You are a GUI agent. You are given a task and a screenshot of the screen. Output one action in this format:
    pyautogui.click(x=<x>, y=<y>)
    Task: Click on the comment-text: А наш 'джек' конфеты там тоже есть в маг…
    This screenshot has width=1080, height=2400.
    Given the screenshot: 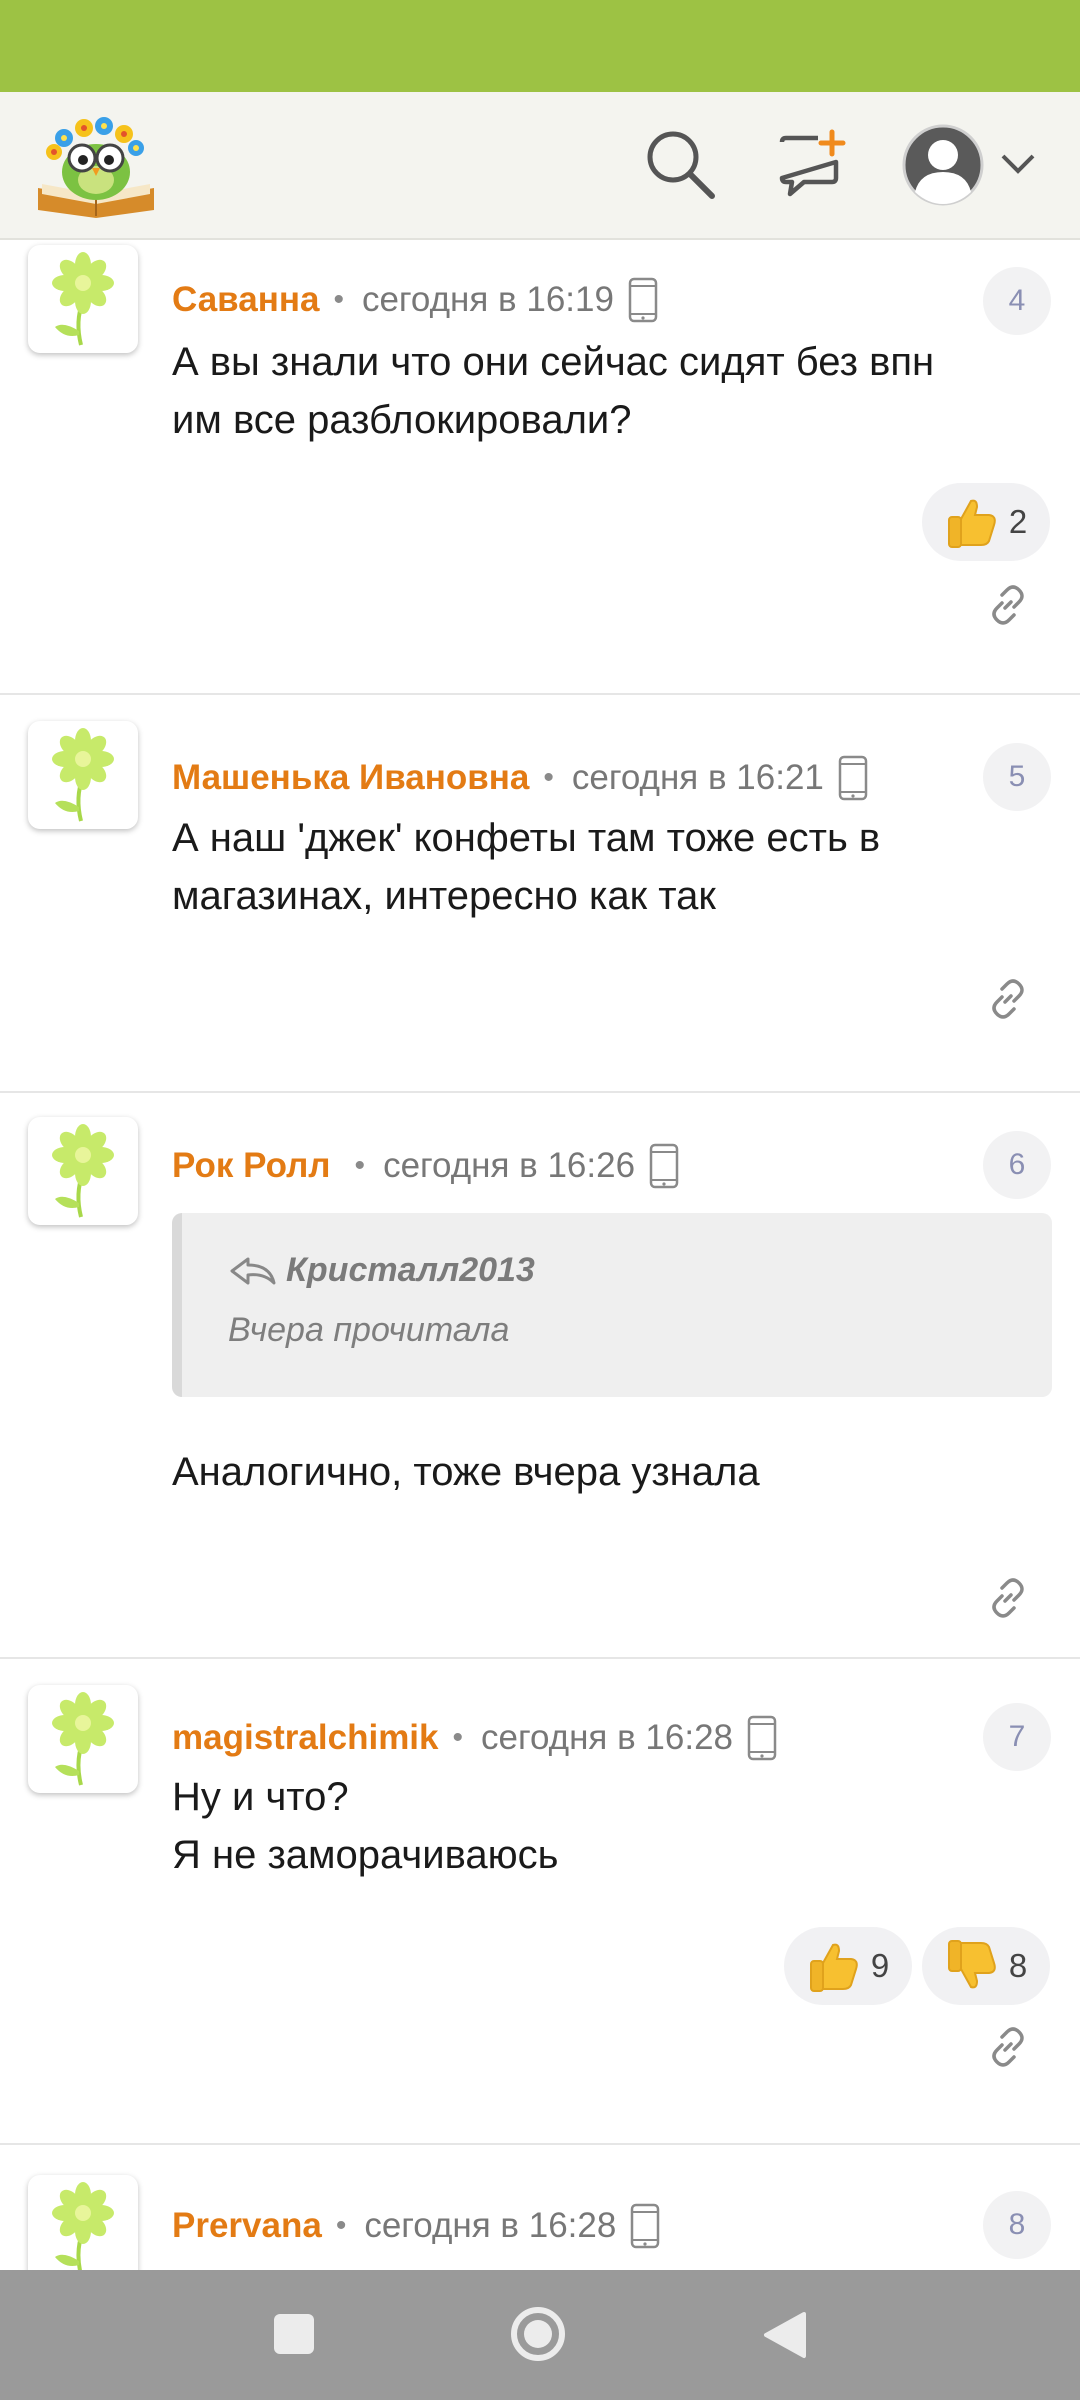 What is the action you would take?
    pyautogui.click(x=526, y=867)
    